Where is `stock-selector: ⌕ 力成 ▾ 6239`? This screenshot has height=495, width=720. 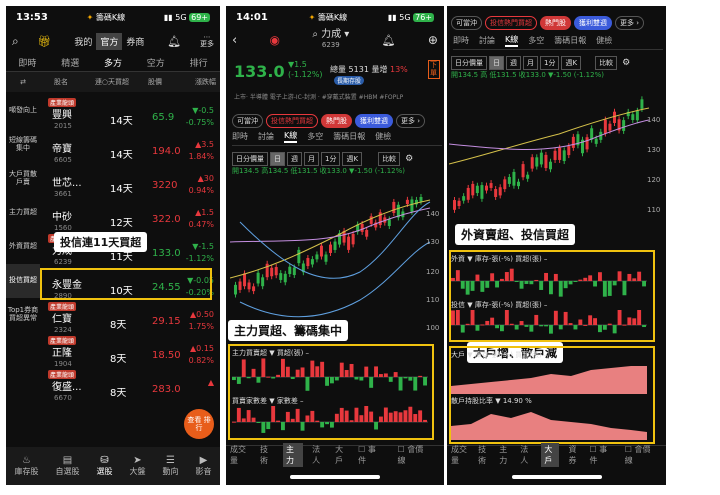 stock-selector: ⌕ 力成 ▾ 6239 is located at coordinates (330, 40).